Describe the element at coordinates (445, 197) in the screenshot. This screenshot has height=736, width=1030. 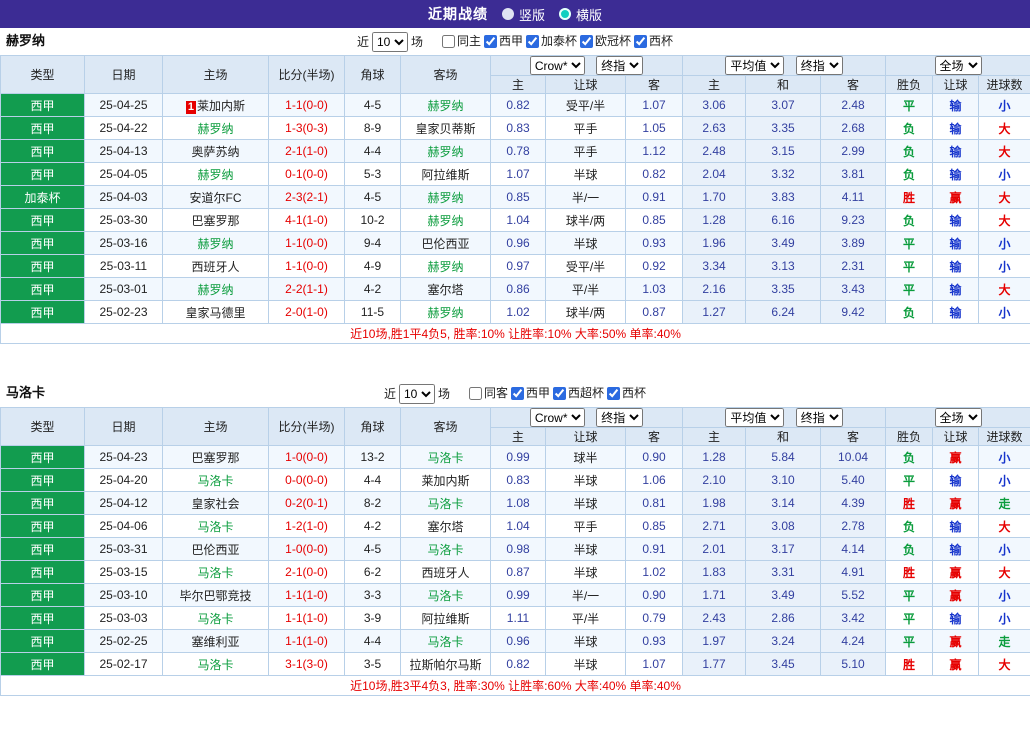
I see `away-team-name: 赫罗纳` at that location.